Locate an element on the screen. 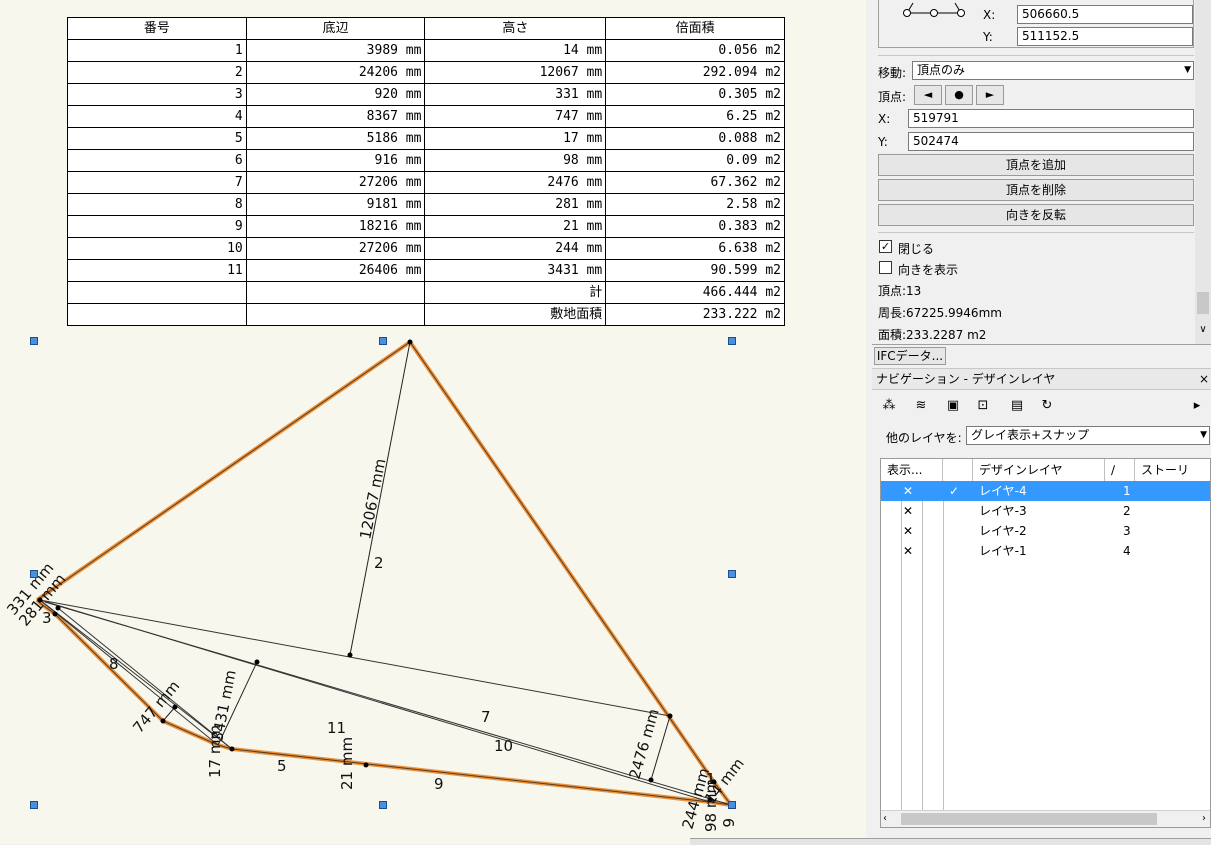 This screenshot has width=1211, height=845. hierarchy-icon: ⁂ is located at coordinates (889, 406).